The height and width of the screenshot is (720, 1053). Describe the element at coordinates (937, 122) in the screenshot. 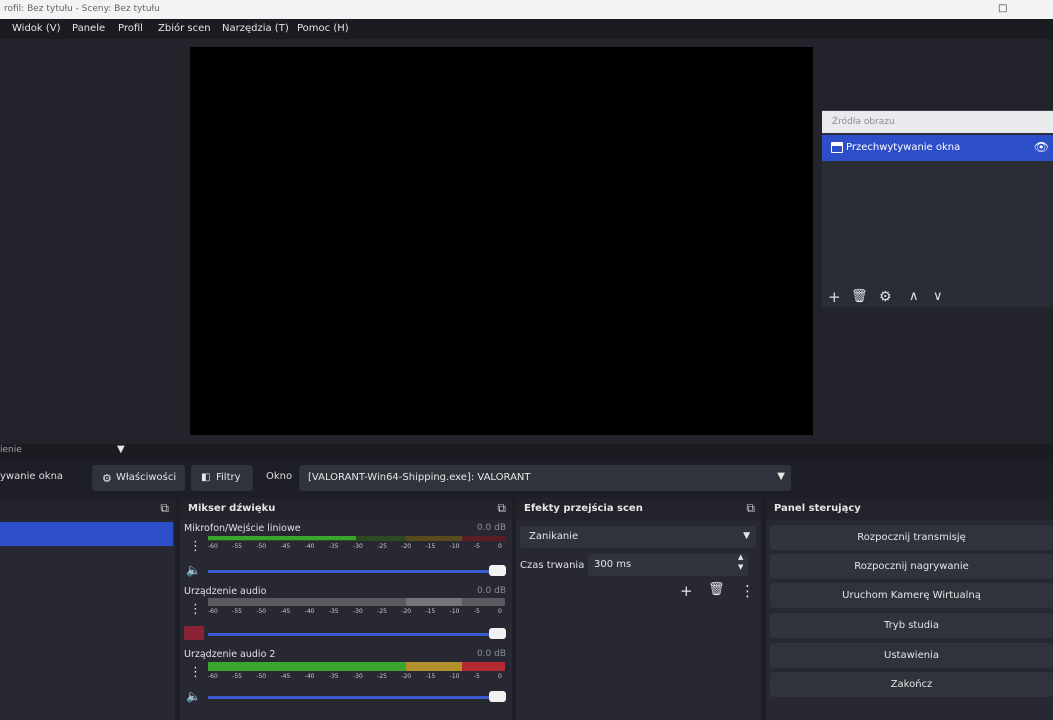

I see `sources-dock-header: Źródła obrazu` at that location.